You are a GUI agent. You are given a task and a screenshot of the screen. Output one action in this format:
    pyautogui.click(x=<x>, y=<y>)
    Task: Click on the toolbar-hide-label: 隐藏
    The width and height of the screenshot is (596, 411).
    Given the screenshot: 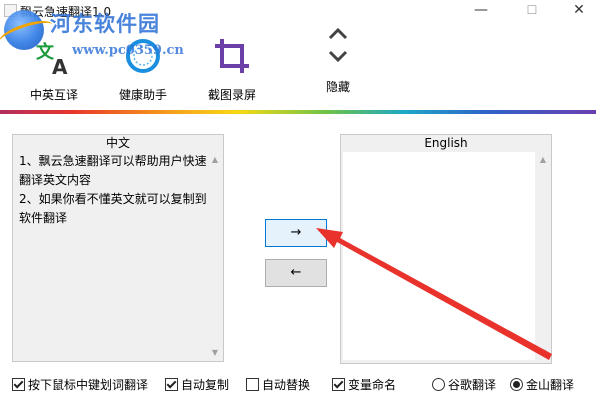 What is the action you would take?
    pyautogui.click(x=337, y=87)
    